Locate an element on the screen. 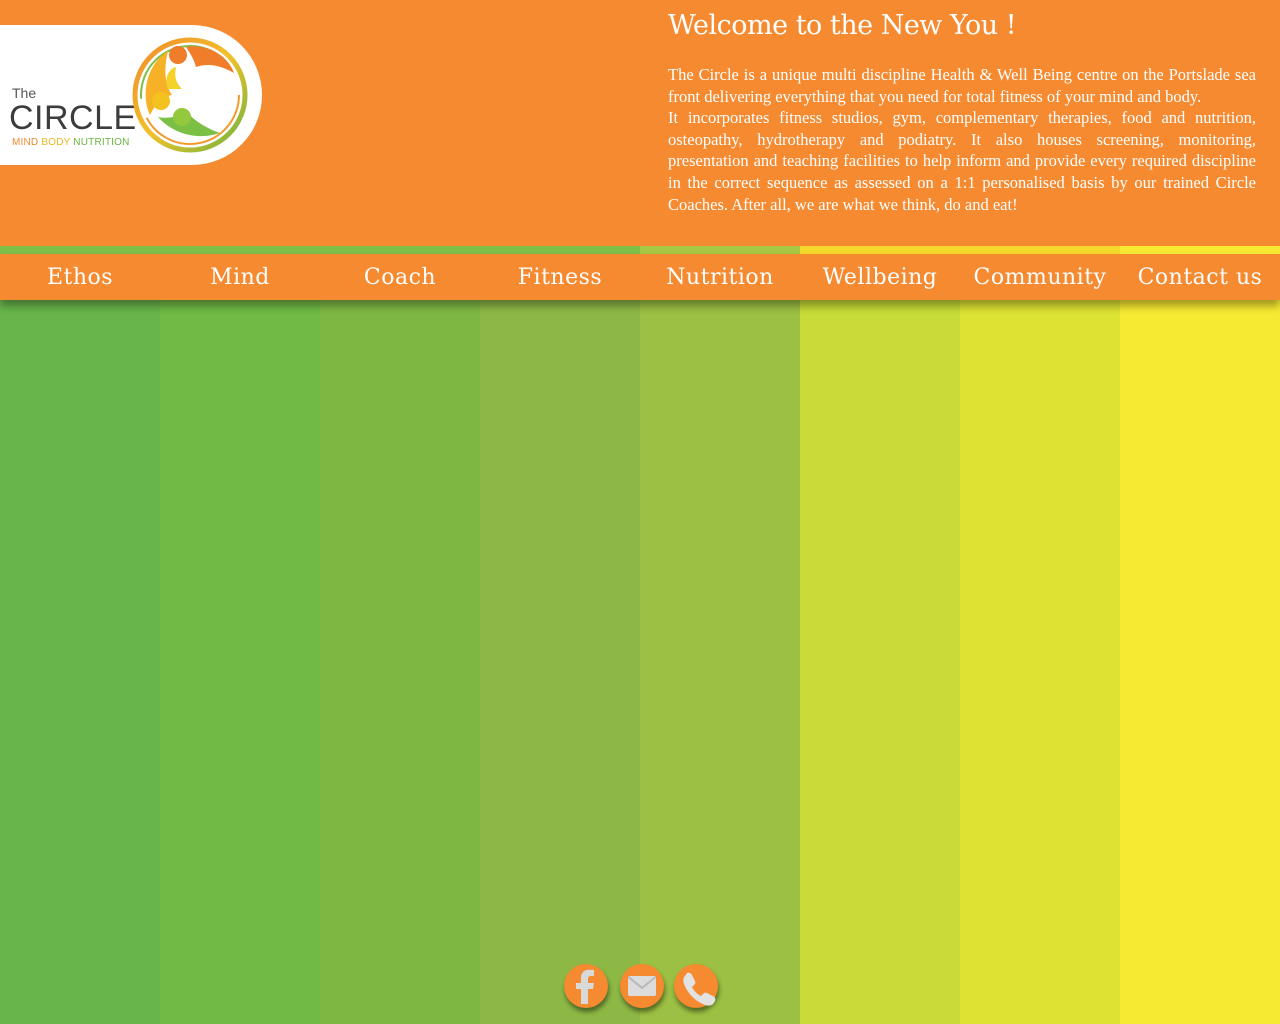  circle-people-logo-icon is located at coordinates (190, 95).